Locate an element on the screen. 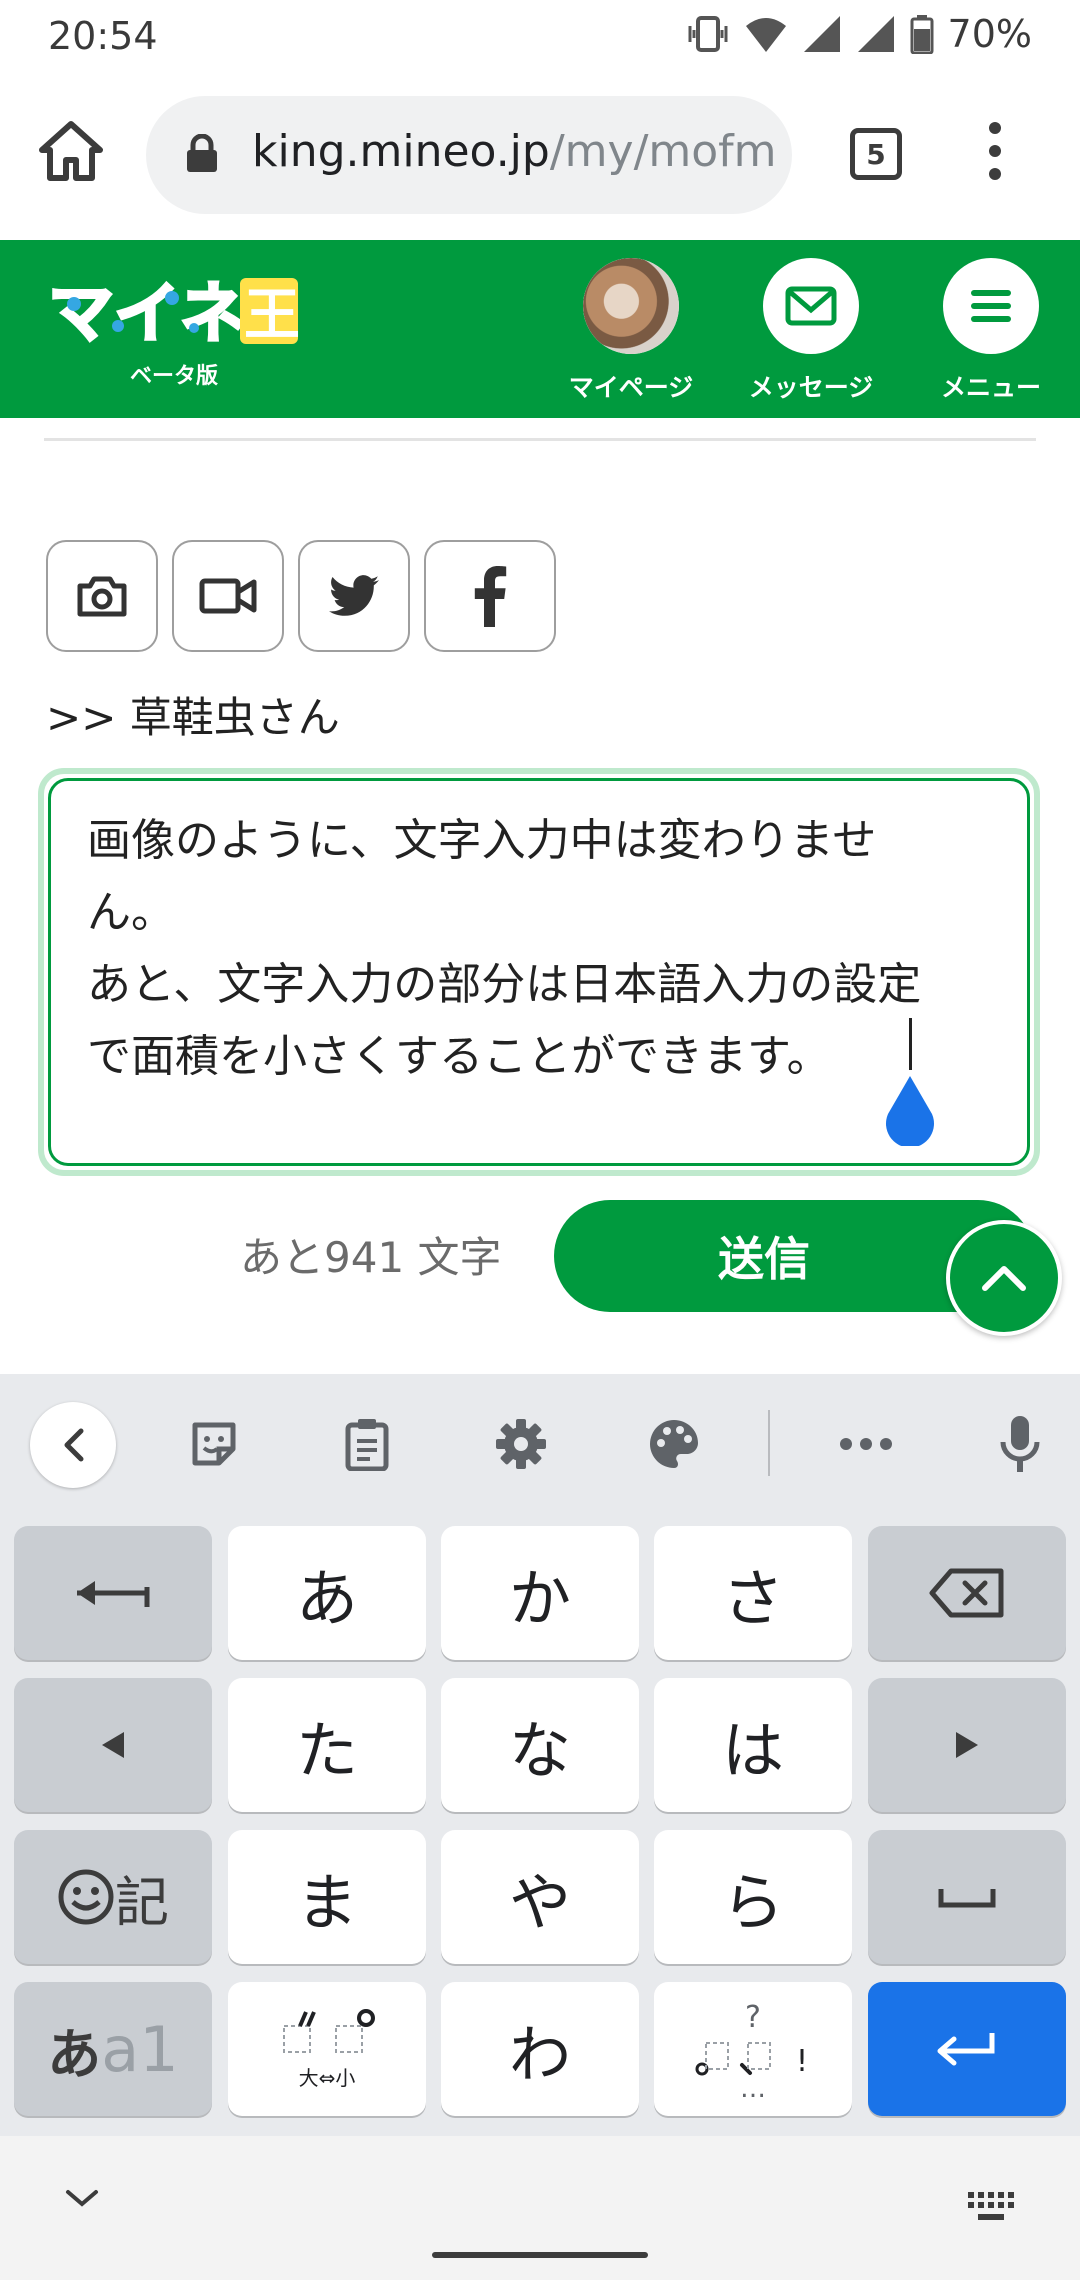 Image resolution: width=1080 pixels, height=2280 pixels. lock-icon is located at coordinates (202, 153).